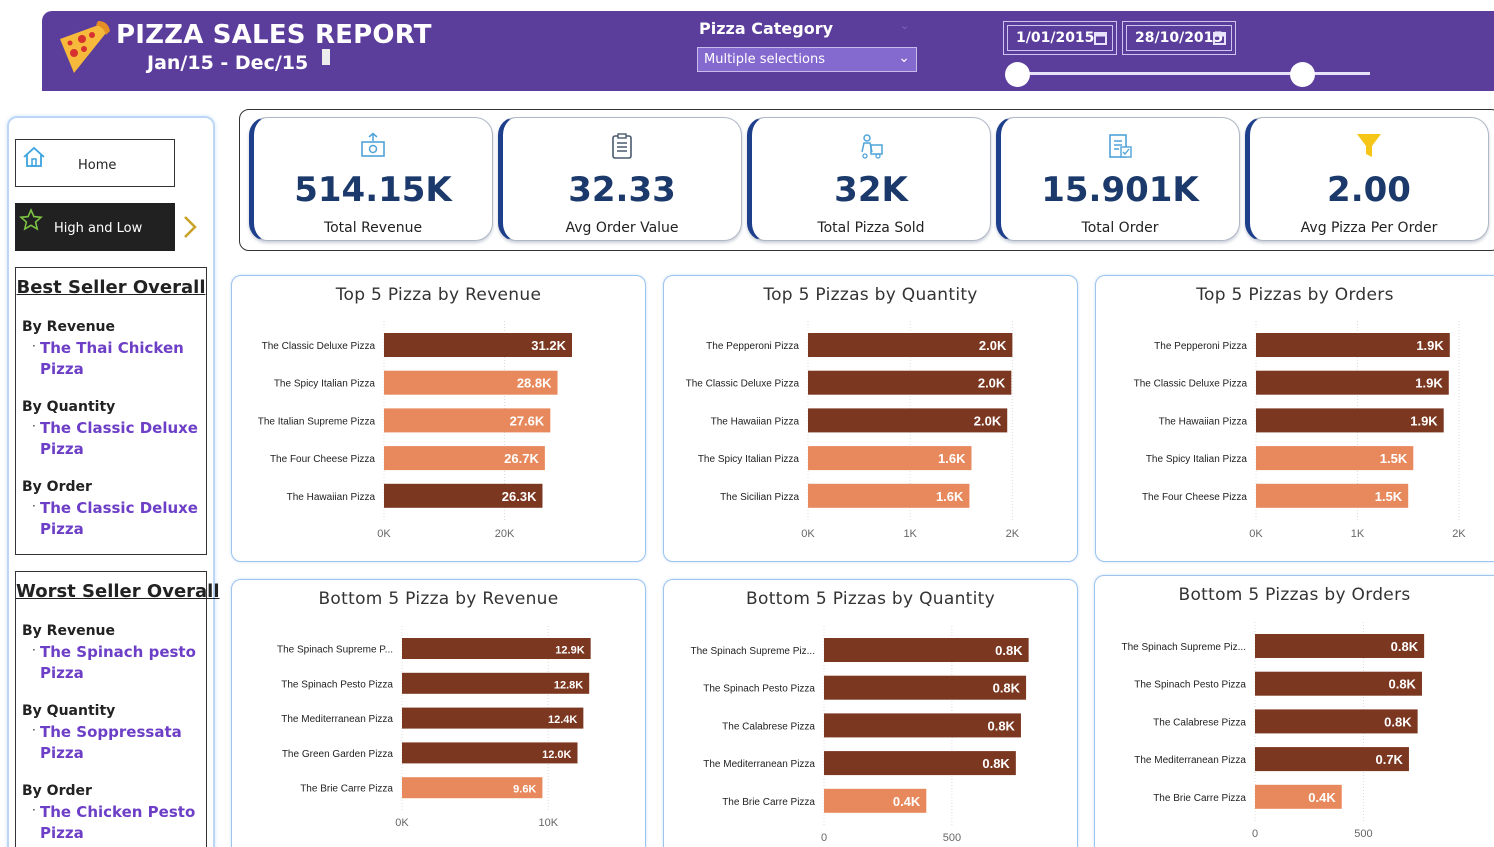  Describe the element at coordinates (97, 165) in the screenshot. I see `home-label: Home` at that location.